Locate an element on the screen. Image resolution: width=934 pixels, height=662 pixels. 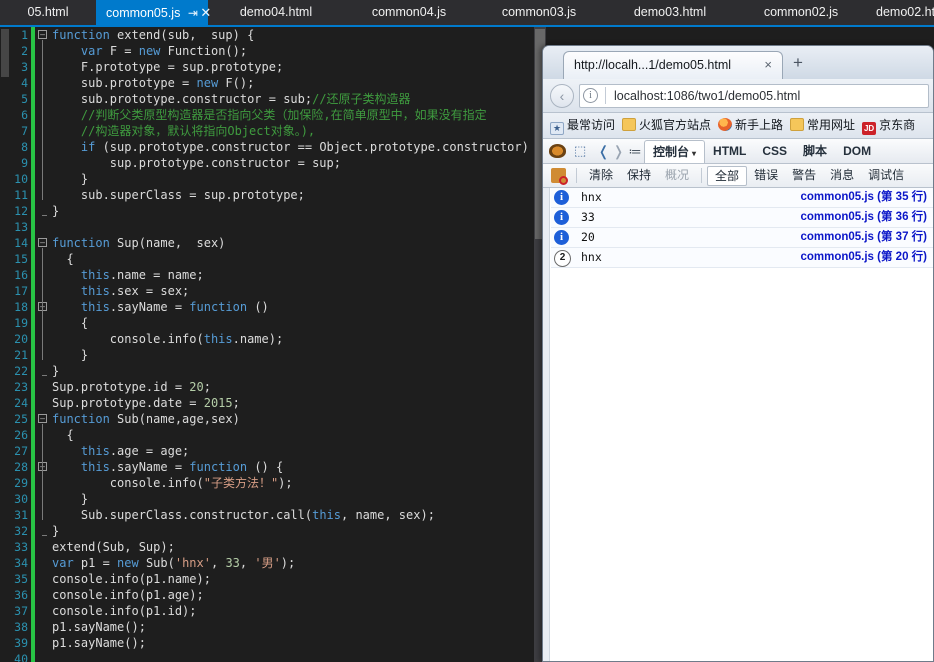
code-folding-column: ––––– is located at coordinates (43, 344).